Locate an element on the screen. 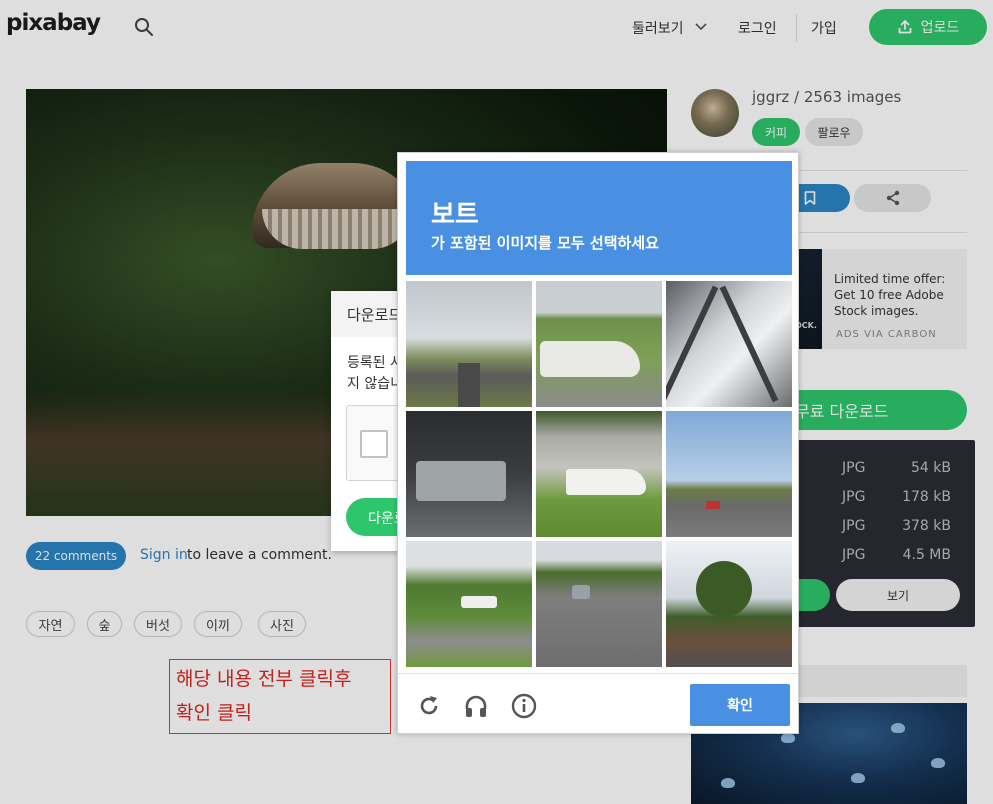  captcha-target-word: 보트 is located at coordinates (455, 215).